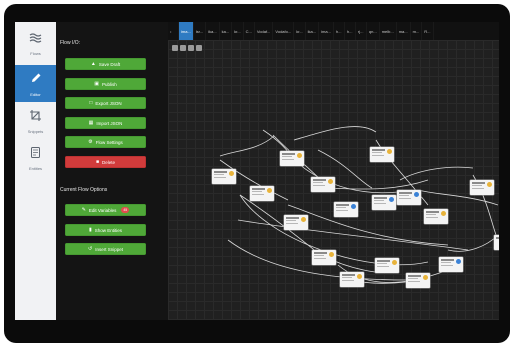  What do you see at coordinates (109, 249) in the screenshot?
I see `insert-snippet-label: Insert Snippet` at bounding box center [109, 249].